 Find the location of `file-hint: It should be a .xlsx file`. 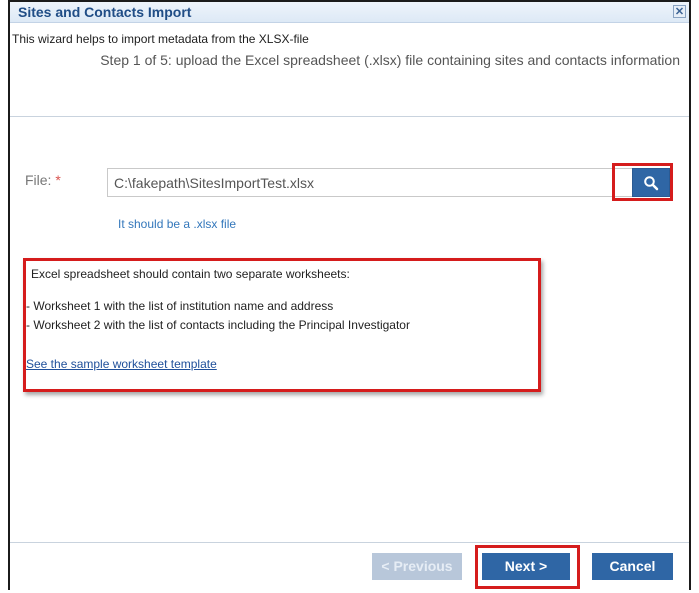

file-hint: It should be a .xlsx file is located at coordinates (177, 224).